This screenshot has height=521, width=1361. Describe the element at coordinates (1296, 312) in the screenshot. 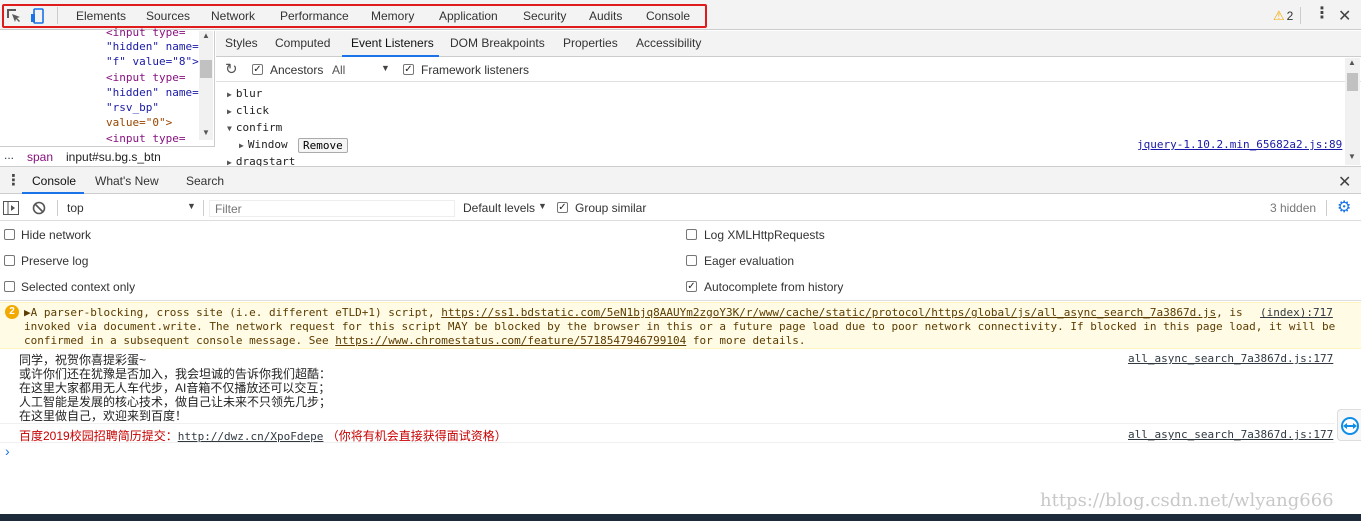

I see `warning-source-link: (index):717` at that location.